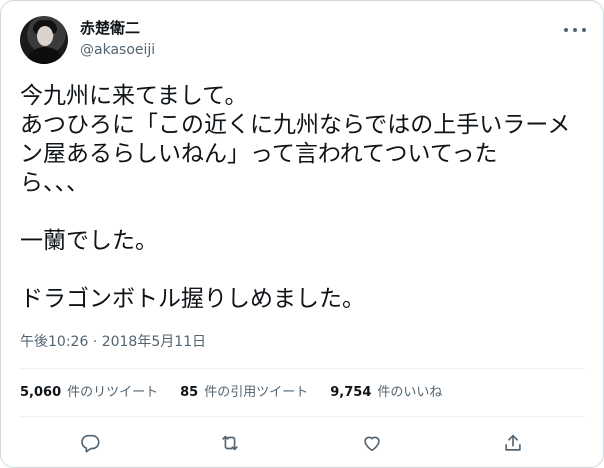 The image size is (604, 468). What do you see at coordinates (117, 50) in the screenshot?
I see `author-handle: @akasoeiji` at bounding box center [117, 50].